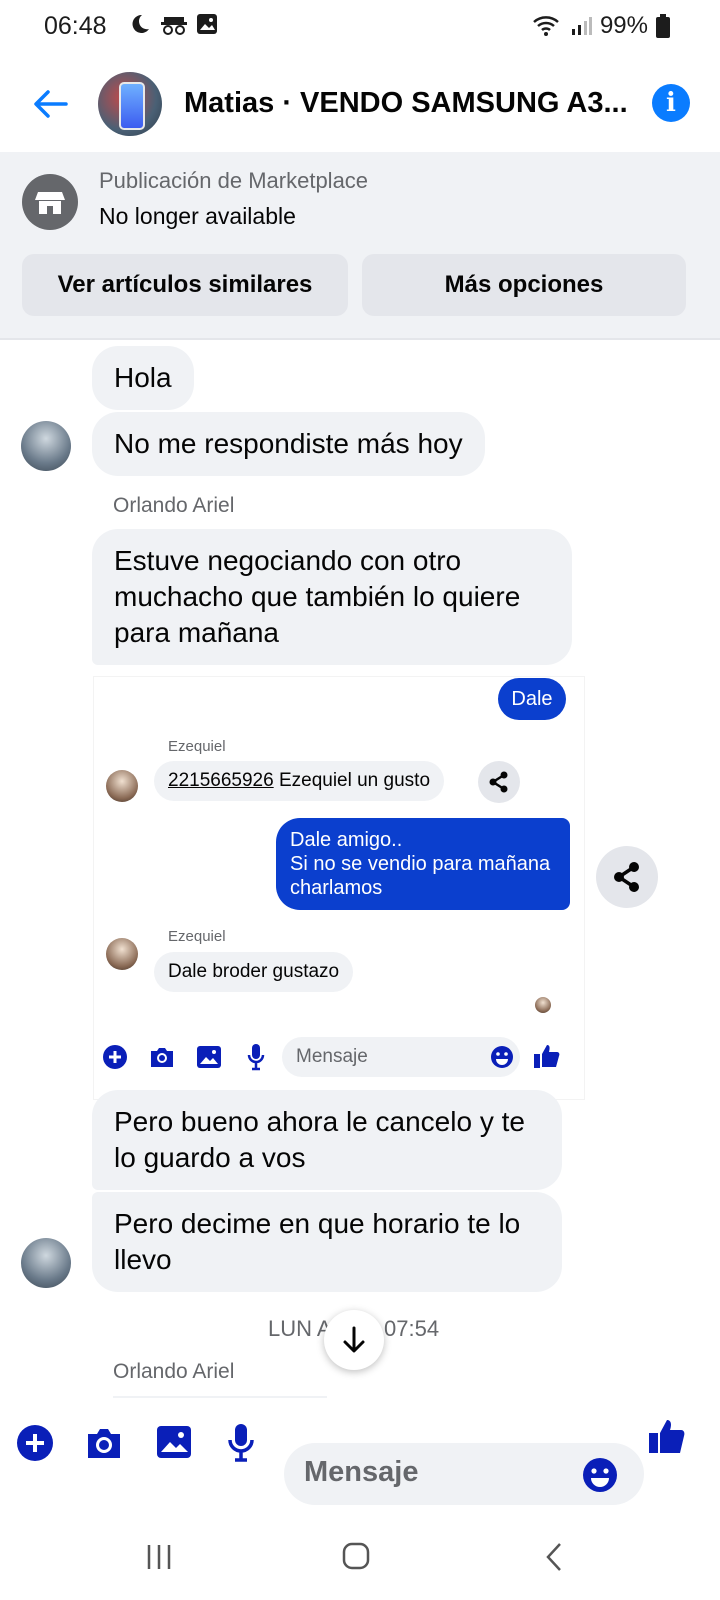 Image resolution: width=720 pixels, height=1600 pixels. What do you see at coordinates (35, 1443) in the screenshot?
I see `plus-icon` at bounding box center [35, 1443].